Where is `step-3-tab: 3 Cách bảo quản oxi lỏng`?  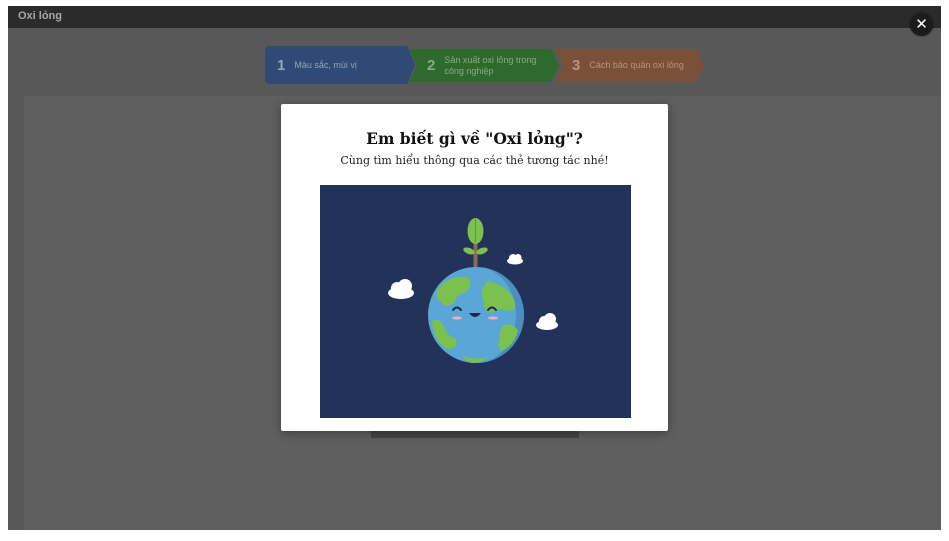 step-3-tab: 3 Cách bảo quản oxi lỏng is located at coordinates (629, 65).